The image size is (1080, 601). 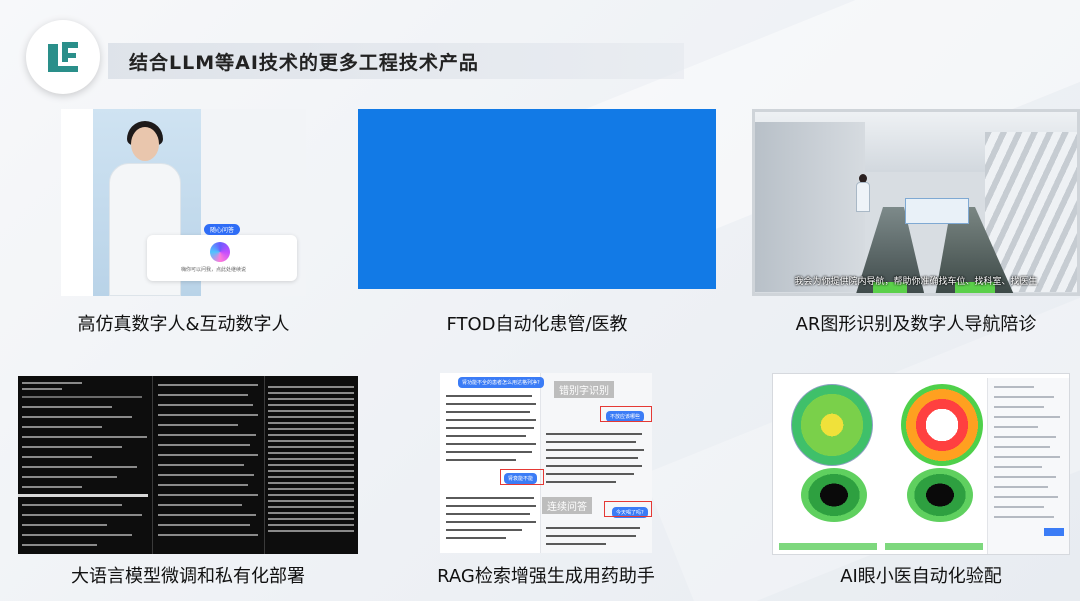 I want to click on ar-subtitle: 我会为你提供院内导航，帮助你准确找车位、找科室、找医生, so click(x=916, y=282).